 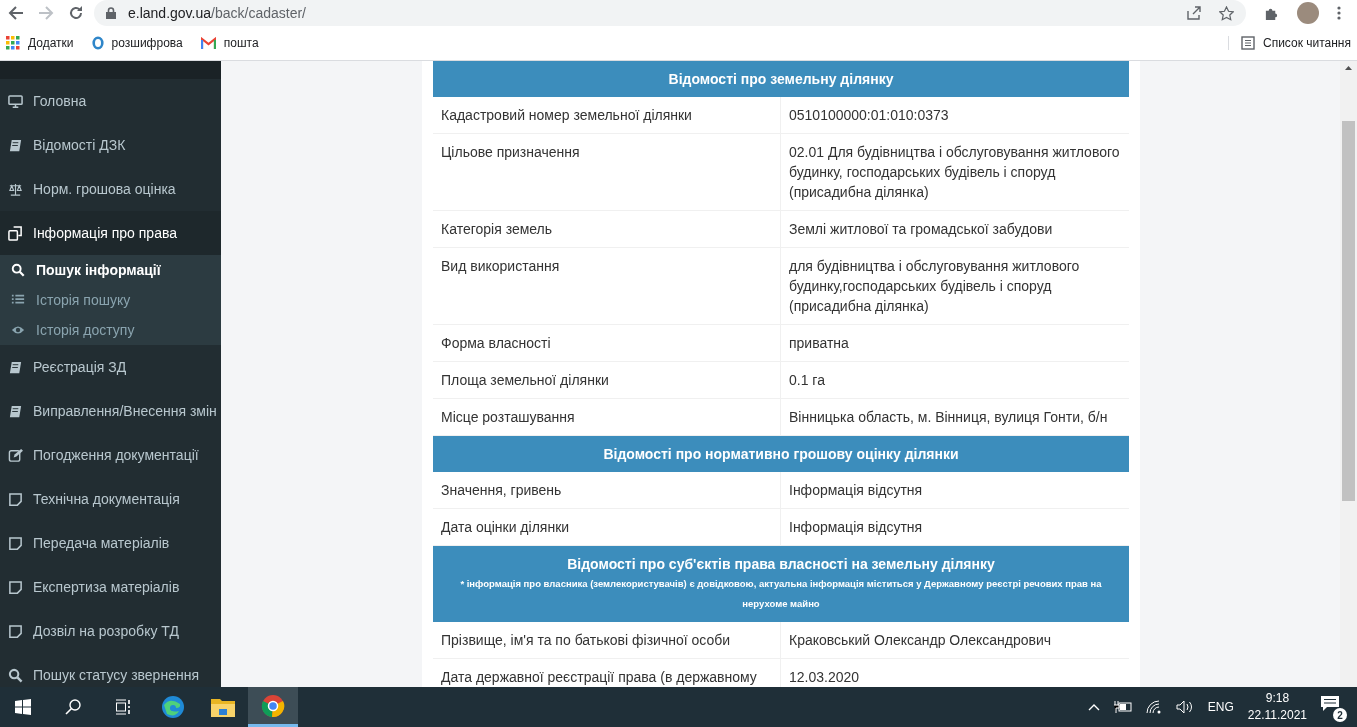 What do you see at coordinates (781, 454) in the screenshot?
I see `section-title: Відомості про нормативно грошову оцінку ділянки` at bounding box center [781, 454].